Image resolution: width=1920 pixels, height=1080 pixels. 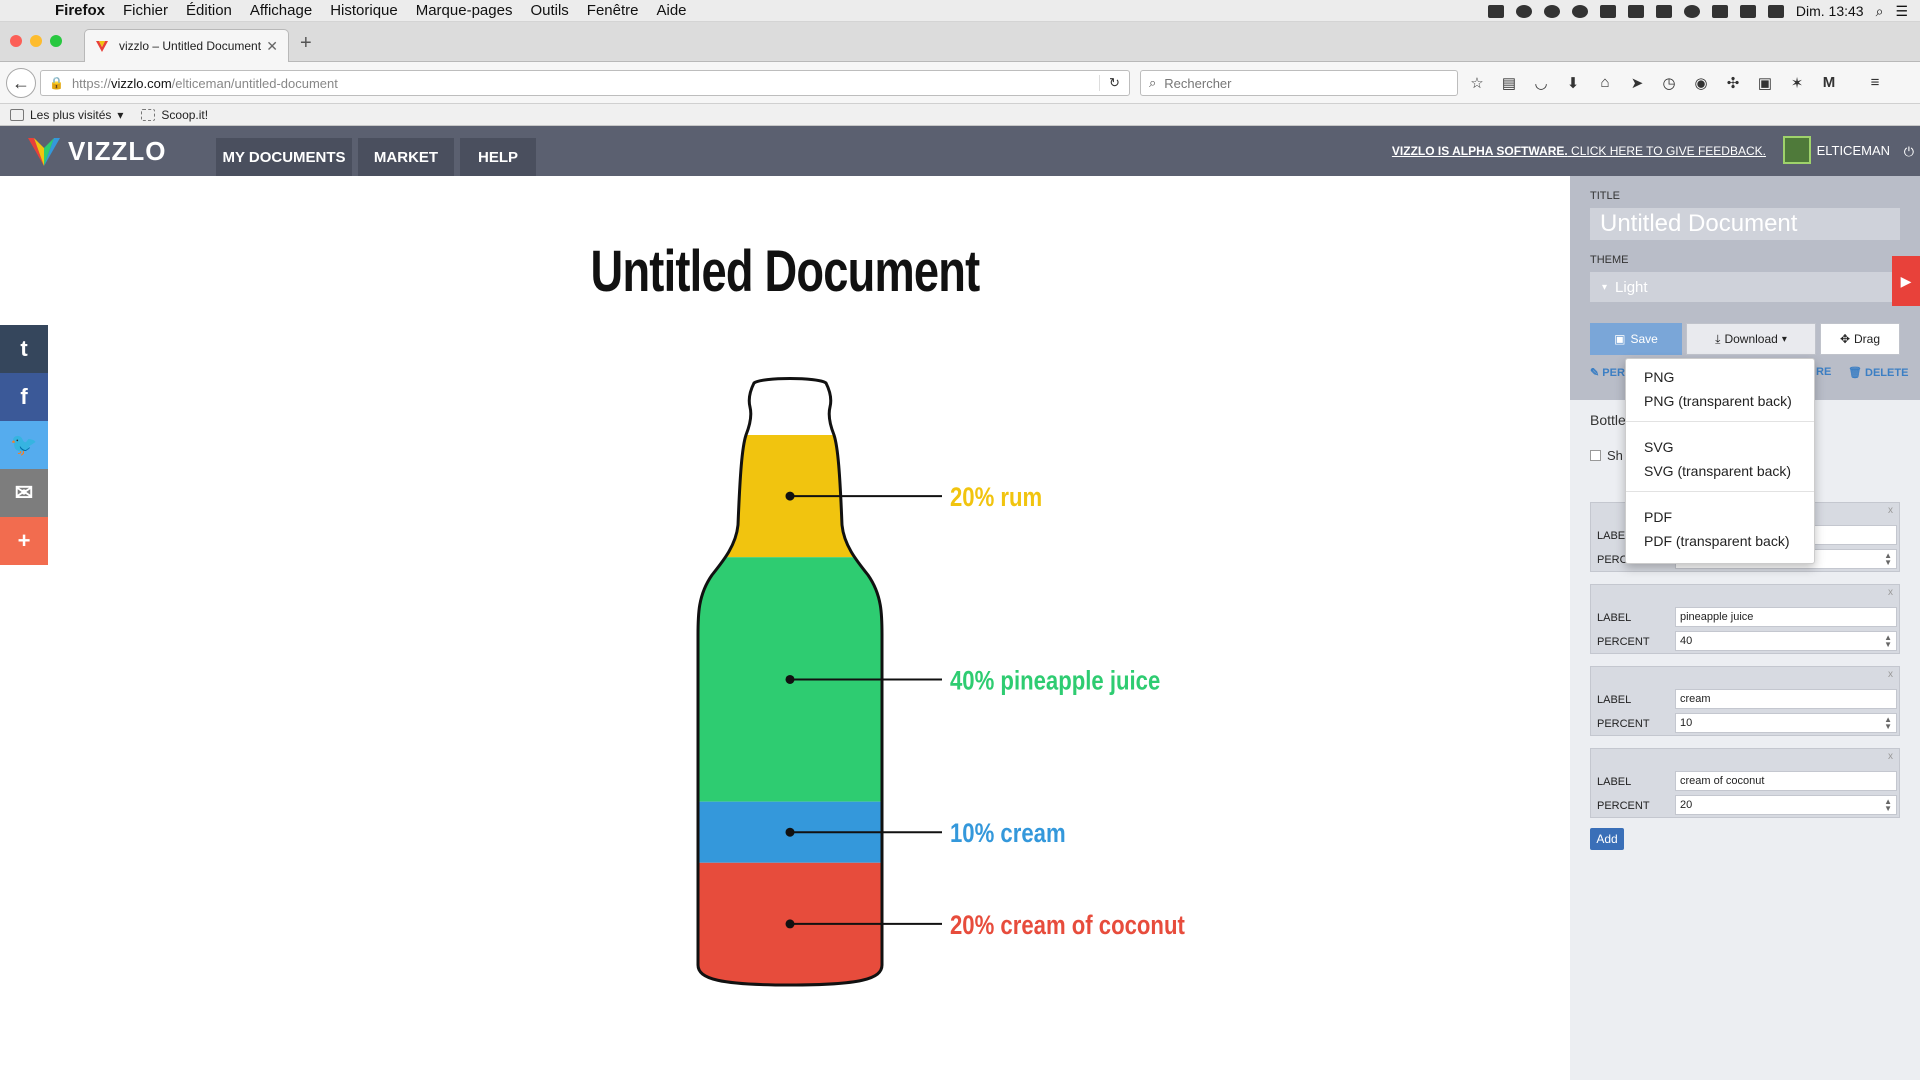 What do you see at coordinates (281, 10) in the screenshot?
I see `menu-affichage: Affichage` at bounding box center [281, 10].